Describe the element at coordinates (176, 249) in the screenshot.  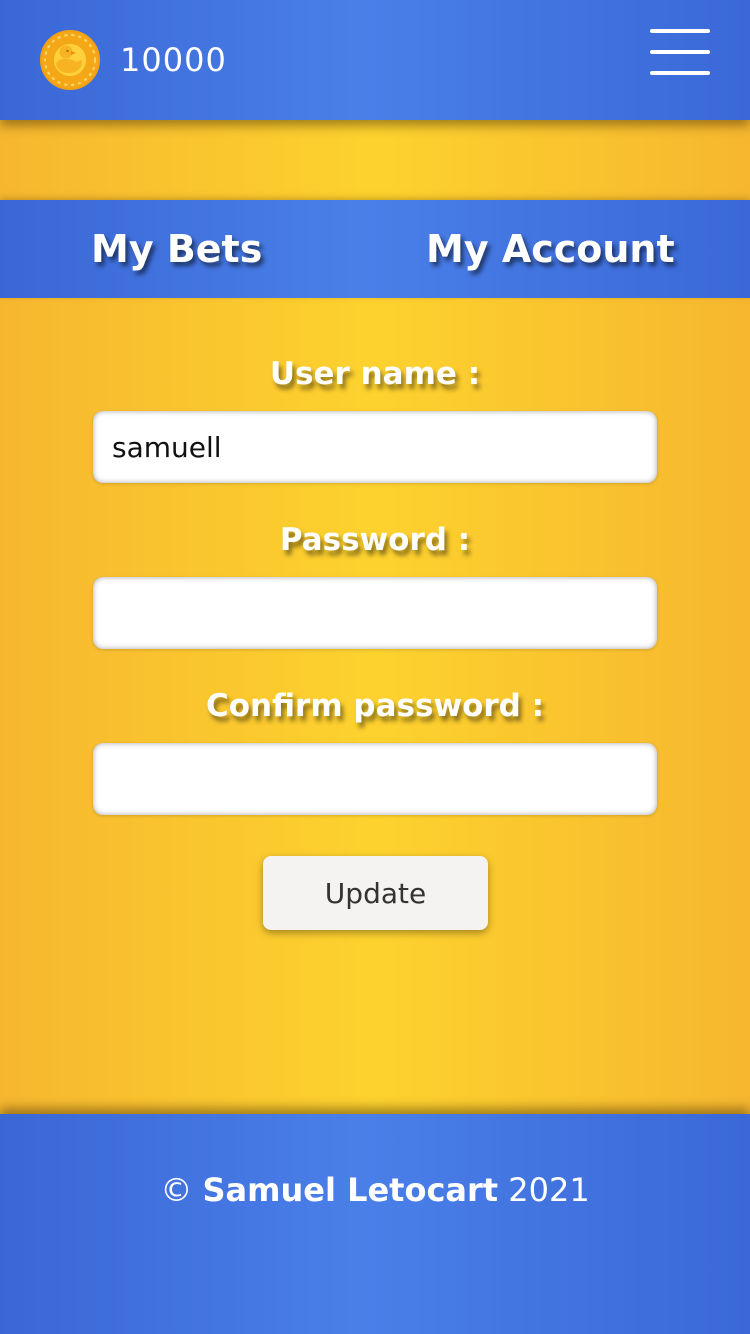
I see `tab-my-bets: My Bets` at that location.